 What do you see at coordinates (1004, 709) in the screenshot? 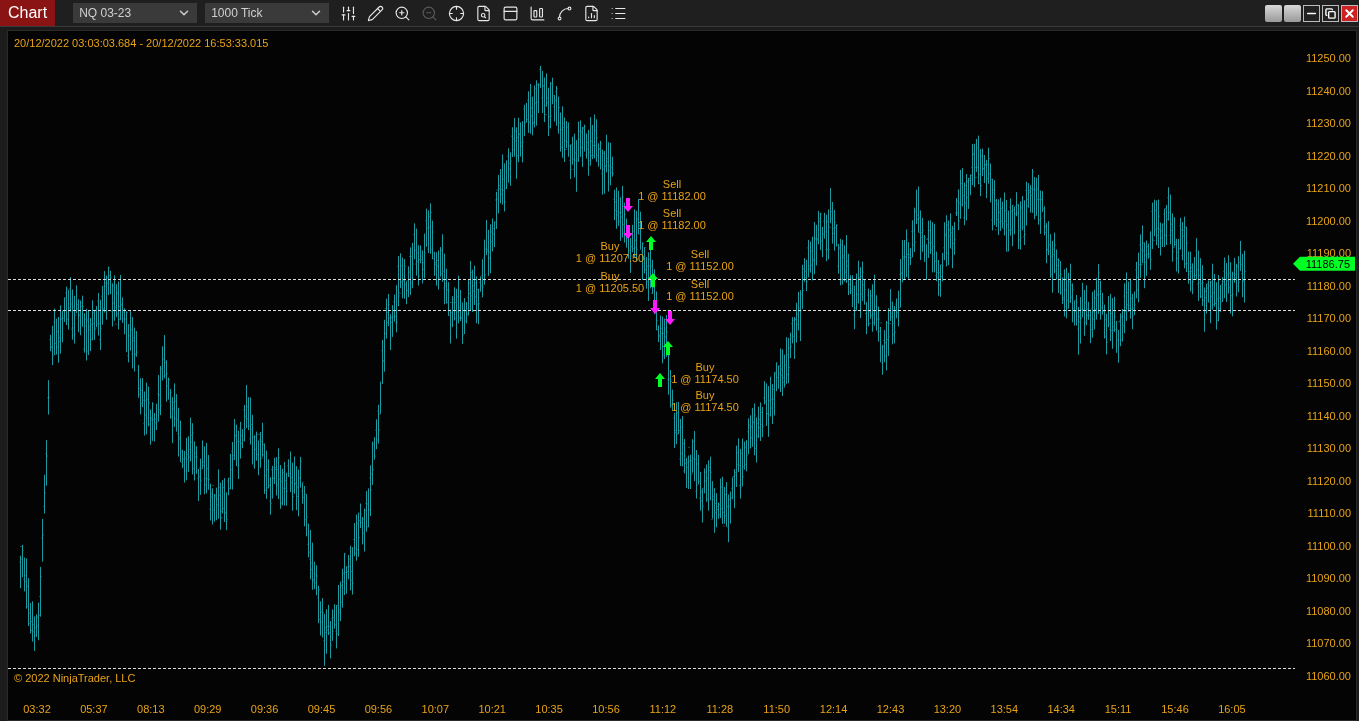
I see `time-axis-label: 13:54` at bounding box center [1004, 709].